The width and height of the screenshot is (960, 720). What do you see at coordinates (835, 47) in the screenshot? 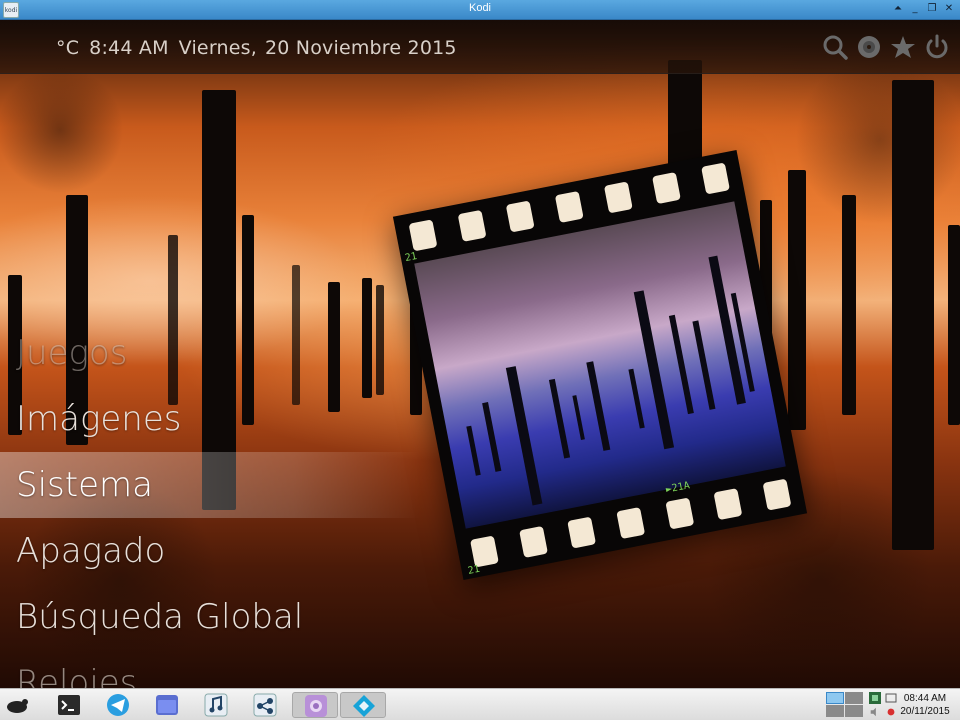
I see `search-icon` at bounding box center [835, 47].